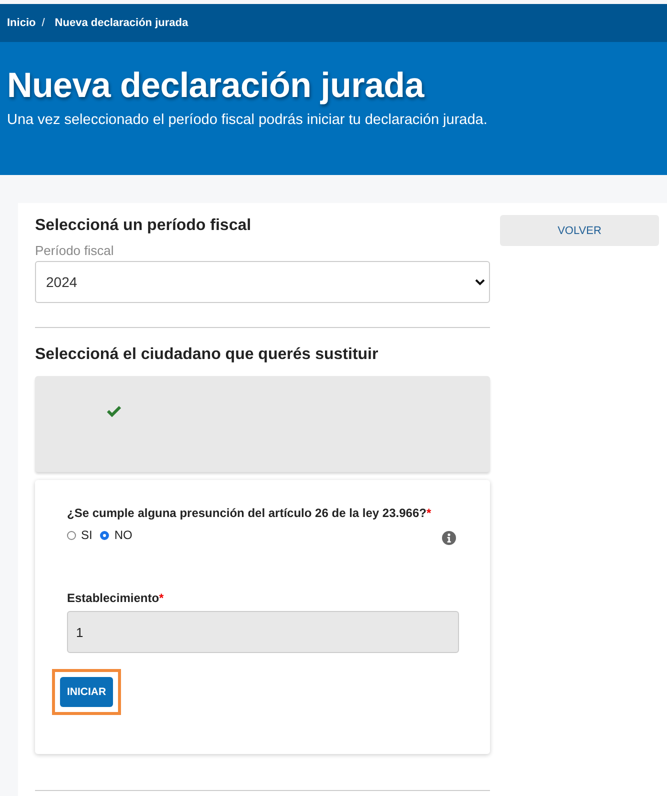 Image resolution: width=667 pixels, height=796 pixels. What do you see at coordinates (143, 226) in the screenshot?
I see `section-heading: Seleccioná un período fiscal` at bounding box center [143, 226].